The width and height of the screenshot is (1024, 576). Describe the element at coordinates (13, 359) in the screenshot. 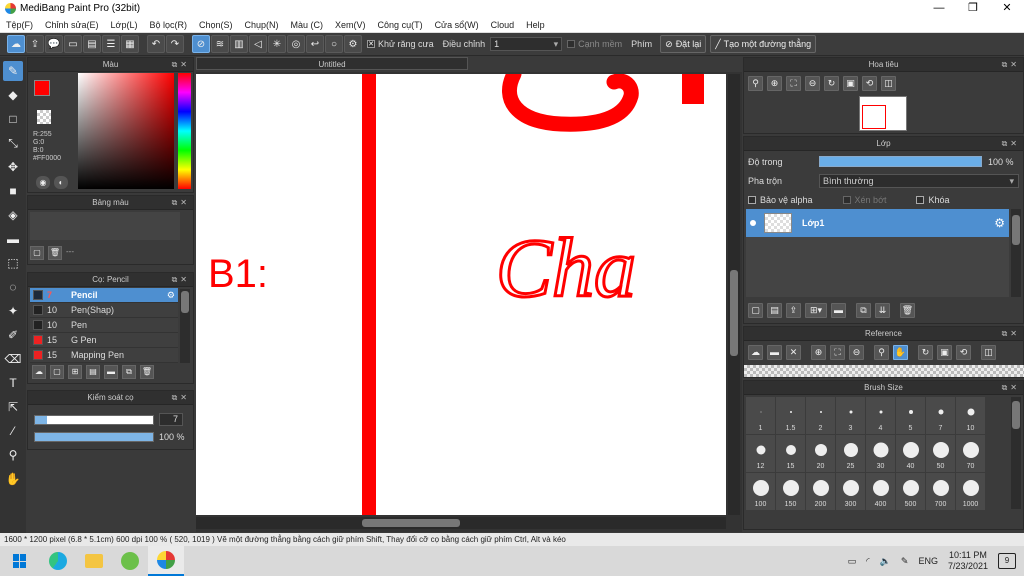

I see `select-eraser-tool-icon: ⌫` at that location.